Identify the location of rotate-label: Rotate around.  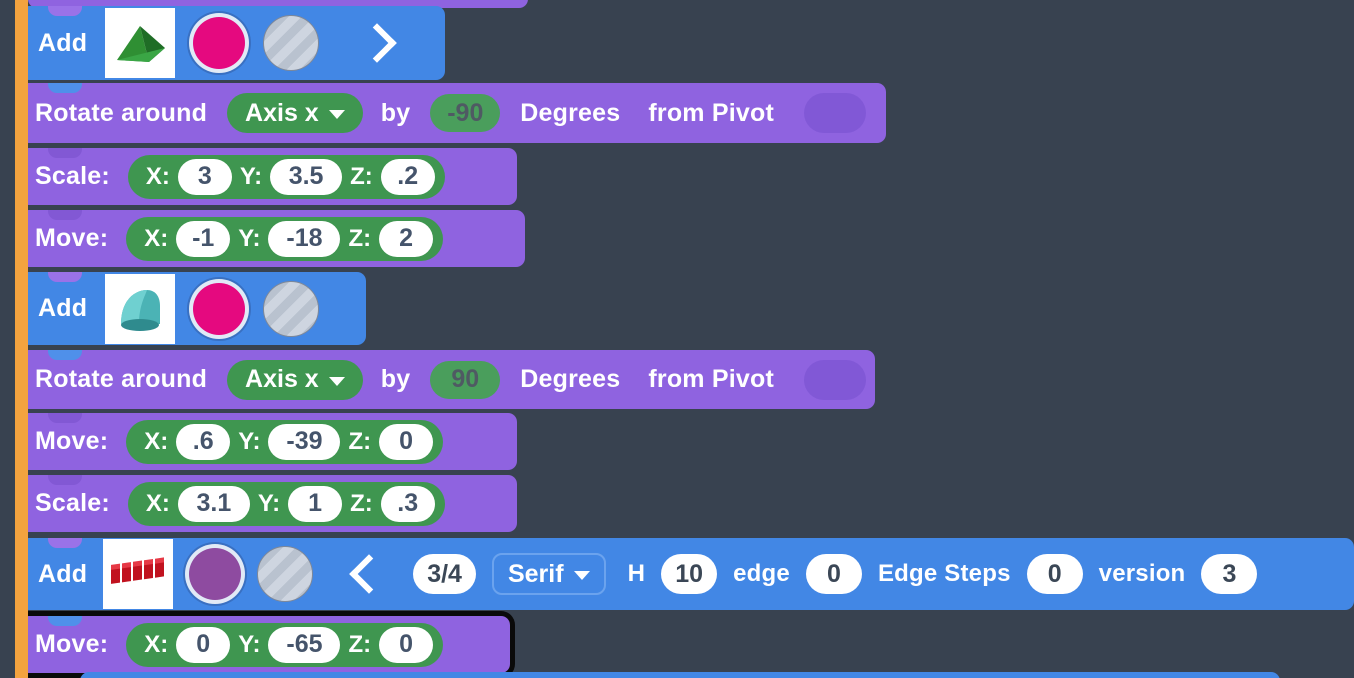
(121, 112).